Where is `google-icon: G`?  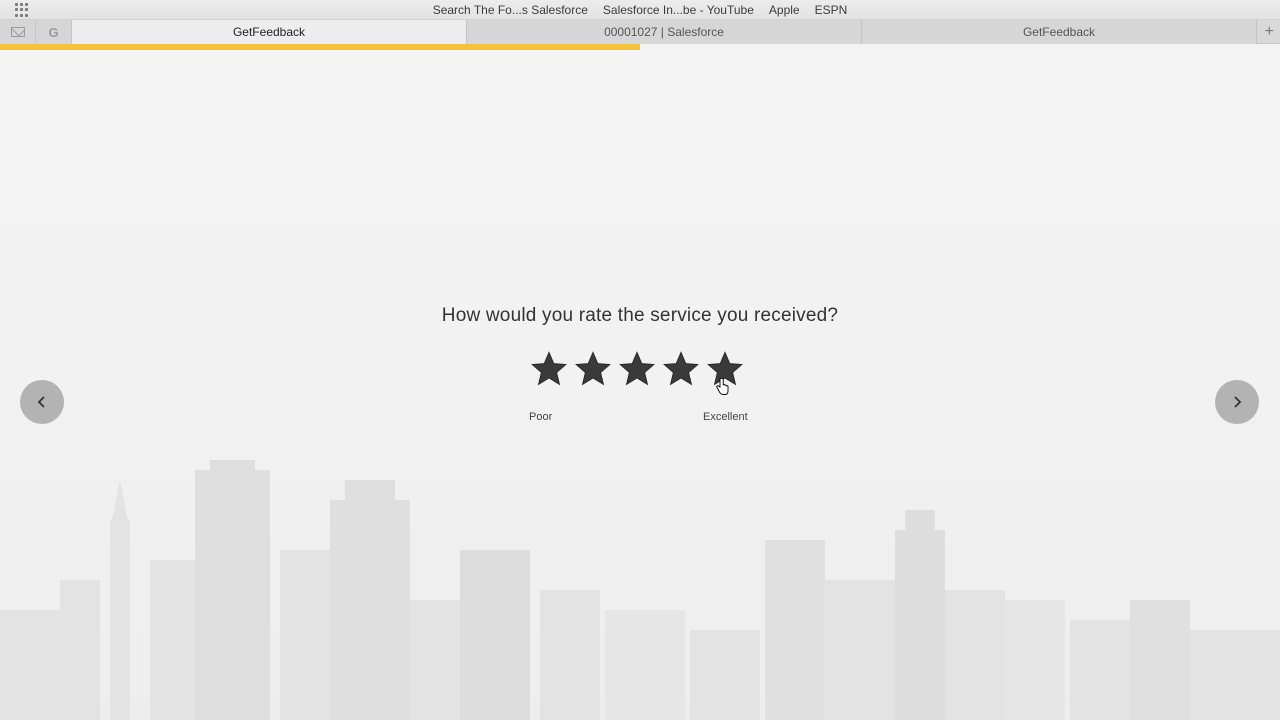
google-icon: G is located at coordinates (53, 32).